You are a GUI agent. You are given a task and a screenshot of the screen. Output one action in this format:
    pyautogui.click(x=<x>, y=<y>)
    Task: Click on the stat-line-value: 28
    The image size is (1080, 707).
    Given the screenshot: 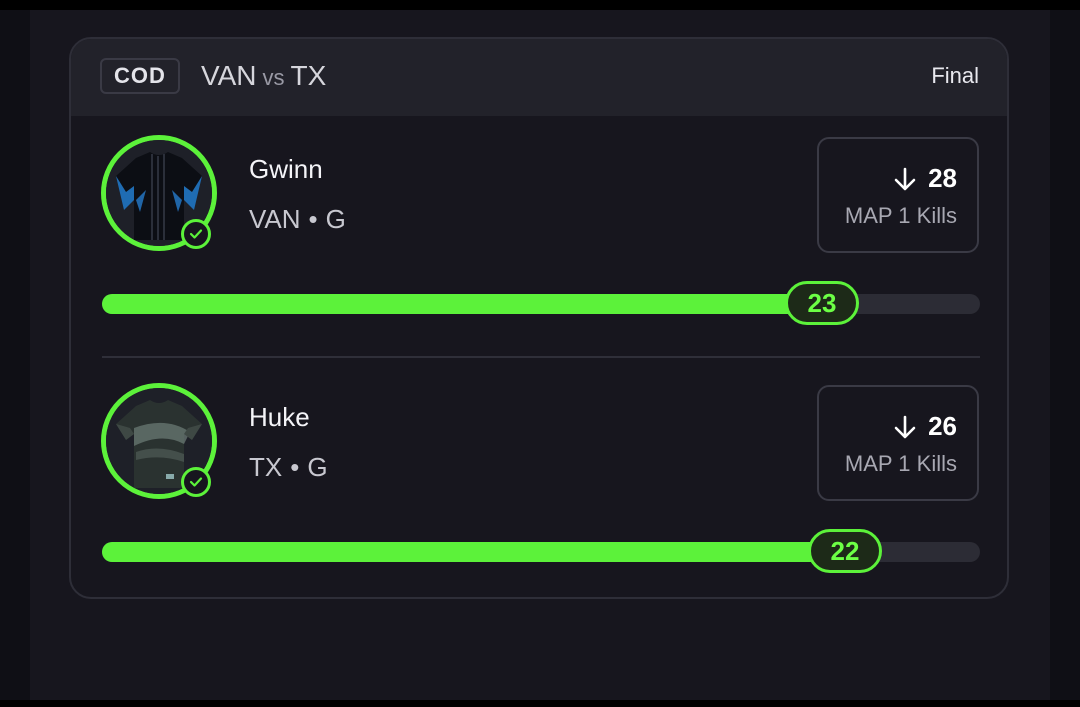 What is the action you would take?
    pyautogui.click(x=942, y=178)
    